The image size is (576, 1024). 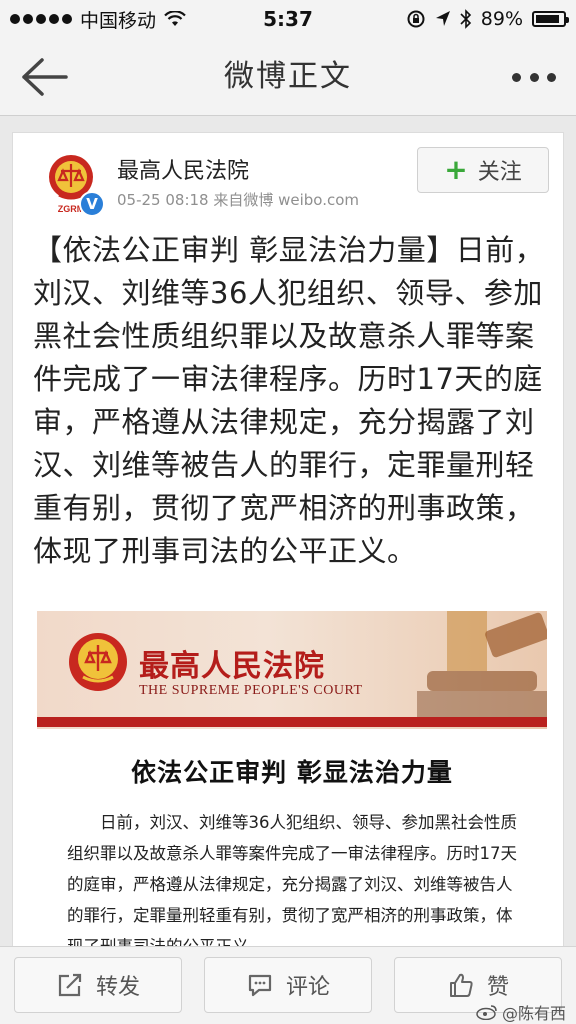 I want to click on battery-fill, so click(x=548, y=19).